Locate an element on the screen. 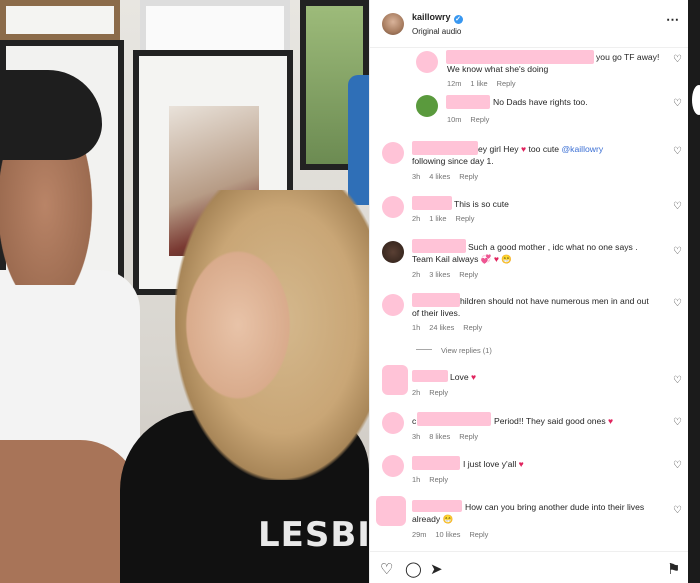 The height and width of the screenshot is (583, 700). comment-icon: ◯ is located at coordinates (413, 569).